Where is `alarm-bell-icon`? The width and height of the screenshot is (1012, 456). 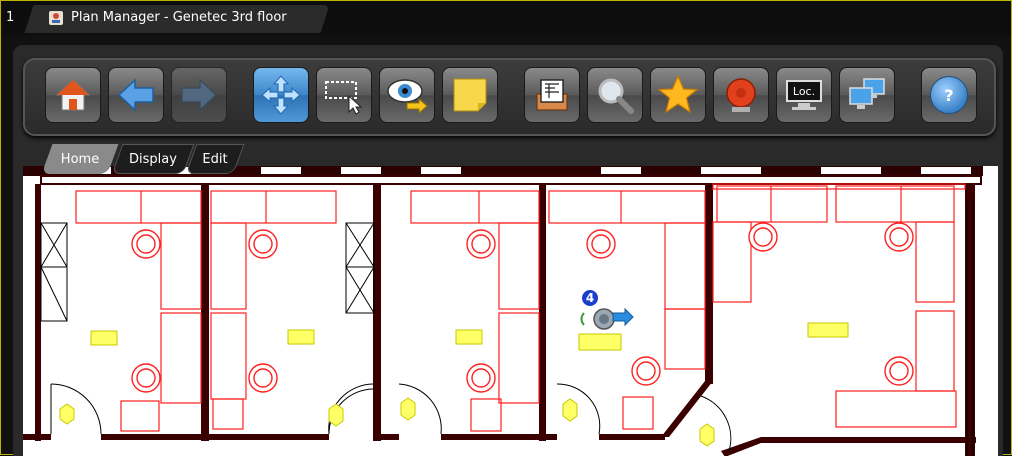 alarm-bell-icon is located at coordinates (741, 95).